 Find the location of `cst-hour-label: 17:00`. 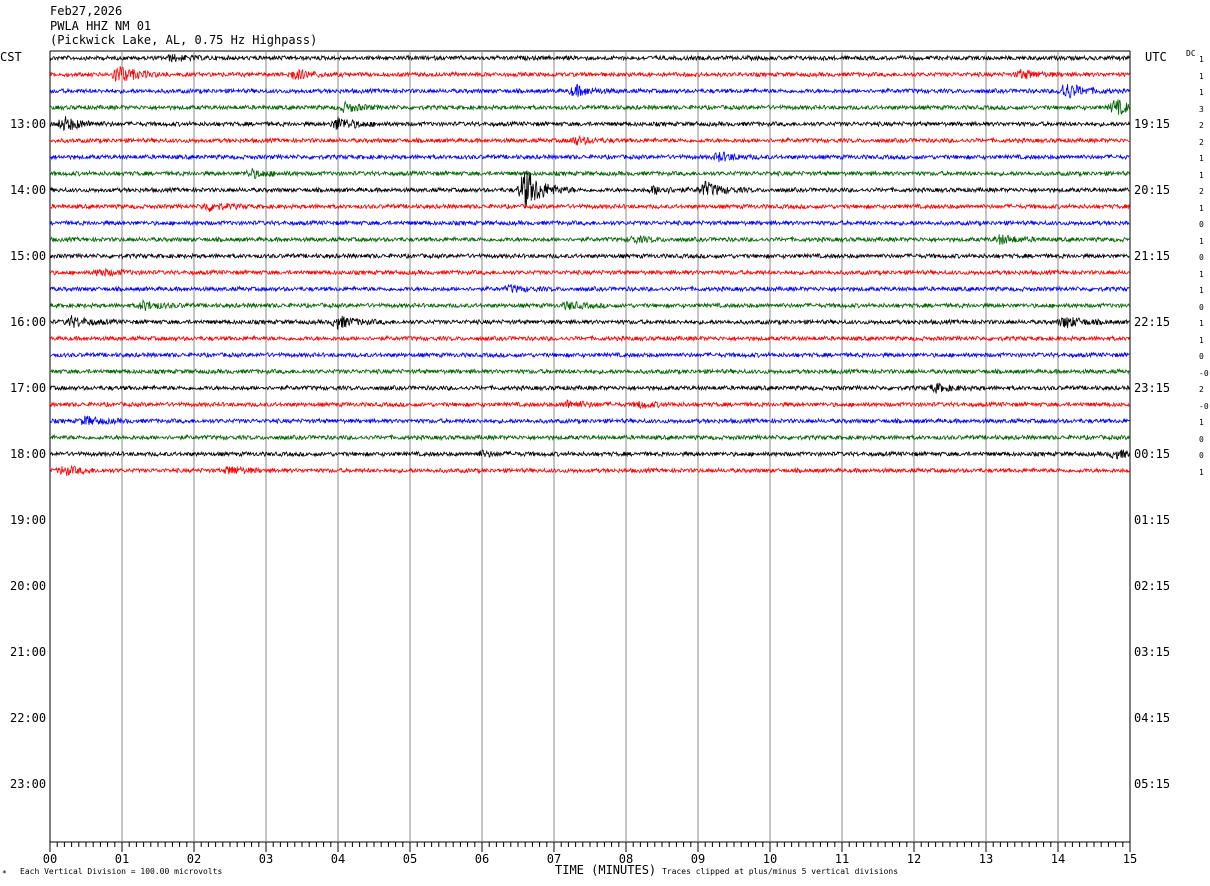

cst-hour-label: 17:00 is located at coordinates (28, 388).